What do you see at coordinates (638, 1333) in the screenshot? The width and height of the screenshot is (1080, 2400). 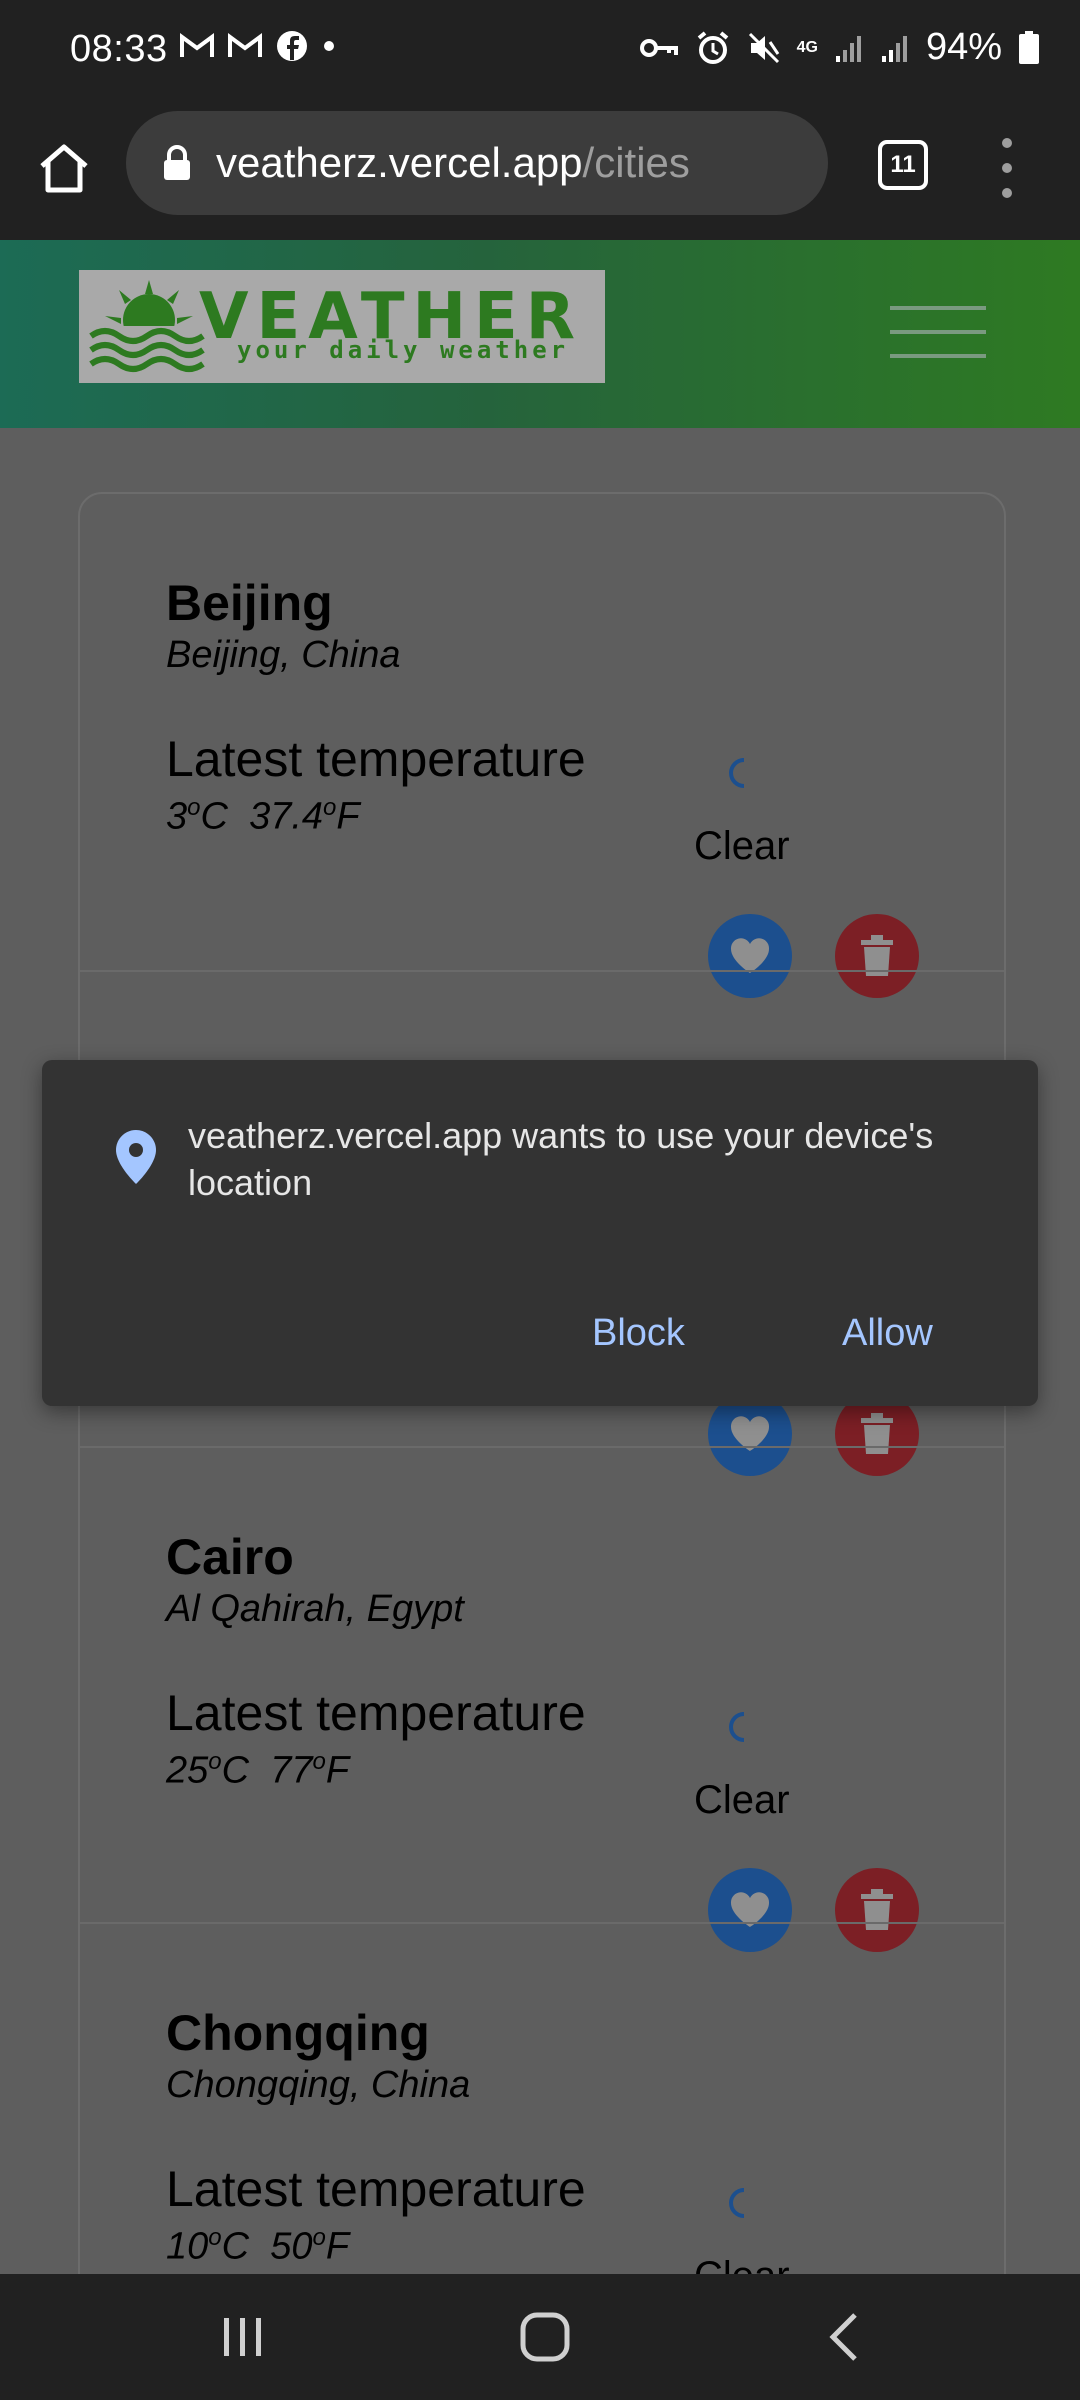 I see `block-button: Block` at bounding box center [638, 1333].